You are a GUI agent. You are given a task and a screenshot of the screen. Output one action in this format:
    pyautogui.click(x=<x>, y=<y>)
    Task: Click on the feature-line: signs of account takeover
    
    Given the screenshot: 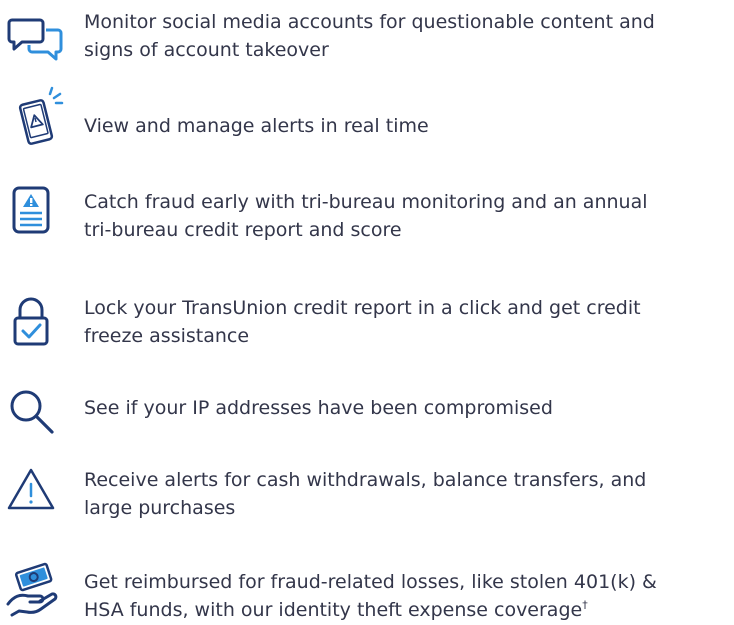 What is the action you would take?
    pyautogui.click(x=206, y=50)
    